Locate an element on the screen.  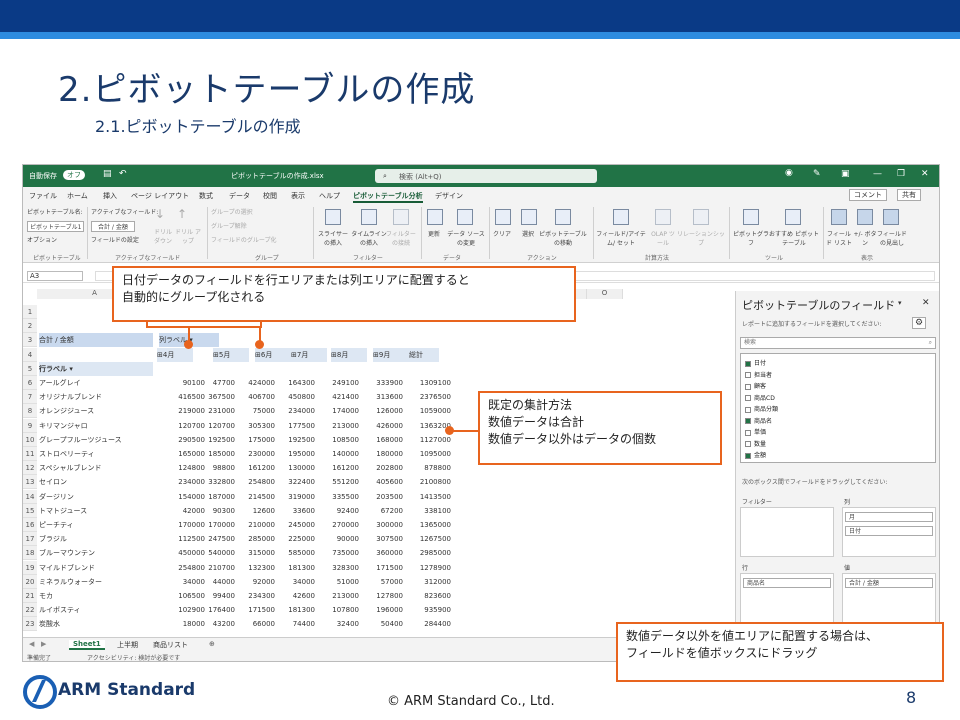
row-header: 20 is located at coordinates (30, 581).